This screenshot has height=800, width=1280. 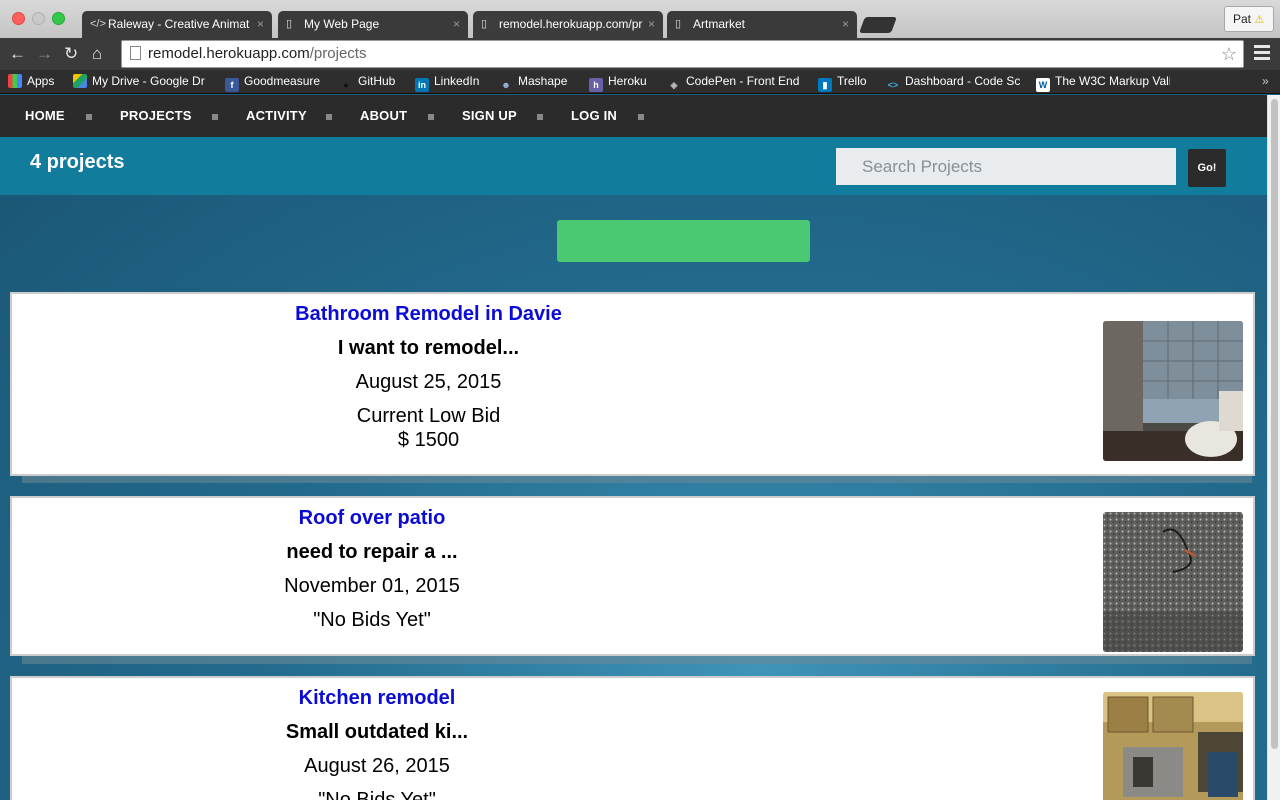 I want to click on bookmark-item: in LinkedIn, so click(x=447, y=81).